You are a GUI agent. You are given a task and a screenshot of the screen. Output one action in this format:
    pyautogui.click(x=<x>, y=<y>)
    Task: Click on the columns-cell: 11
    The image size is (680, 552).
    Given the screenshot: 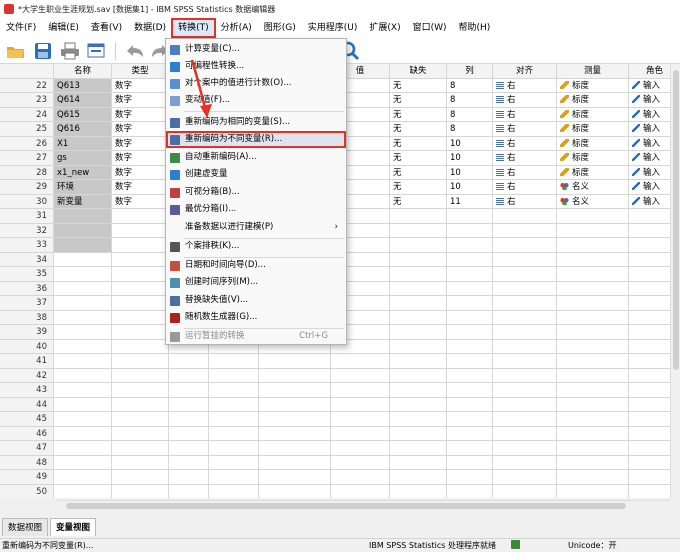 What is the action you would take?
    pyautogui.click(x=470, y=201)
    